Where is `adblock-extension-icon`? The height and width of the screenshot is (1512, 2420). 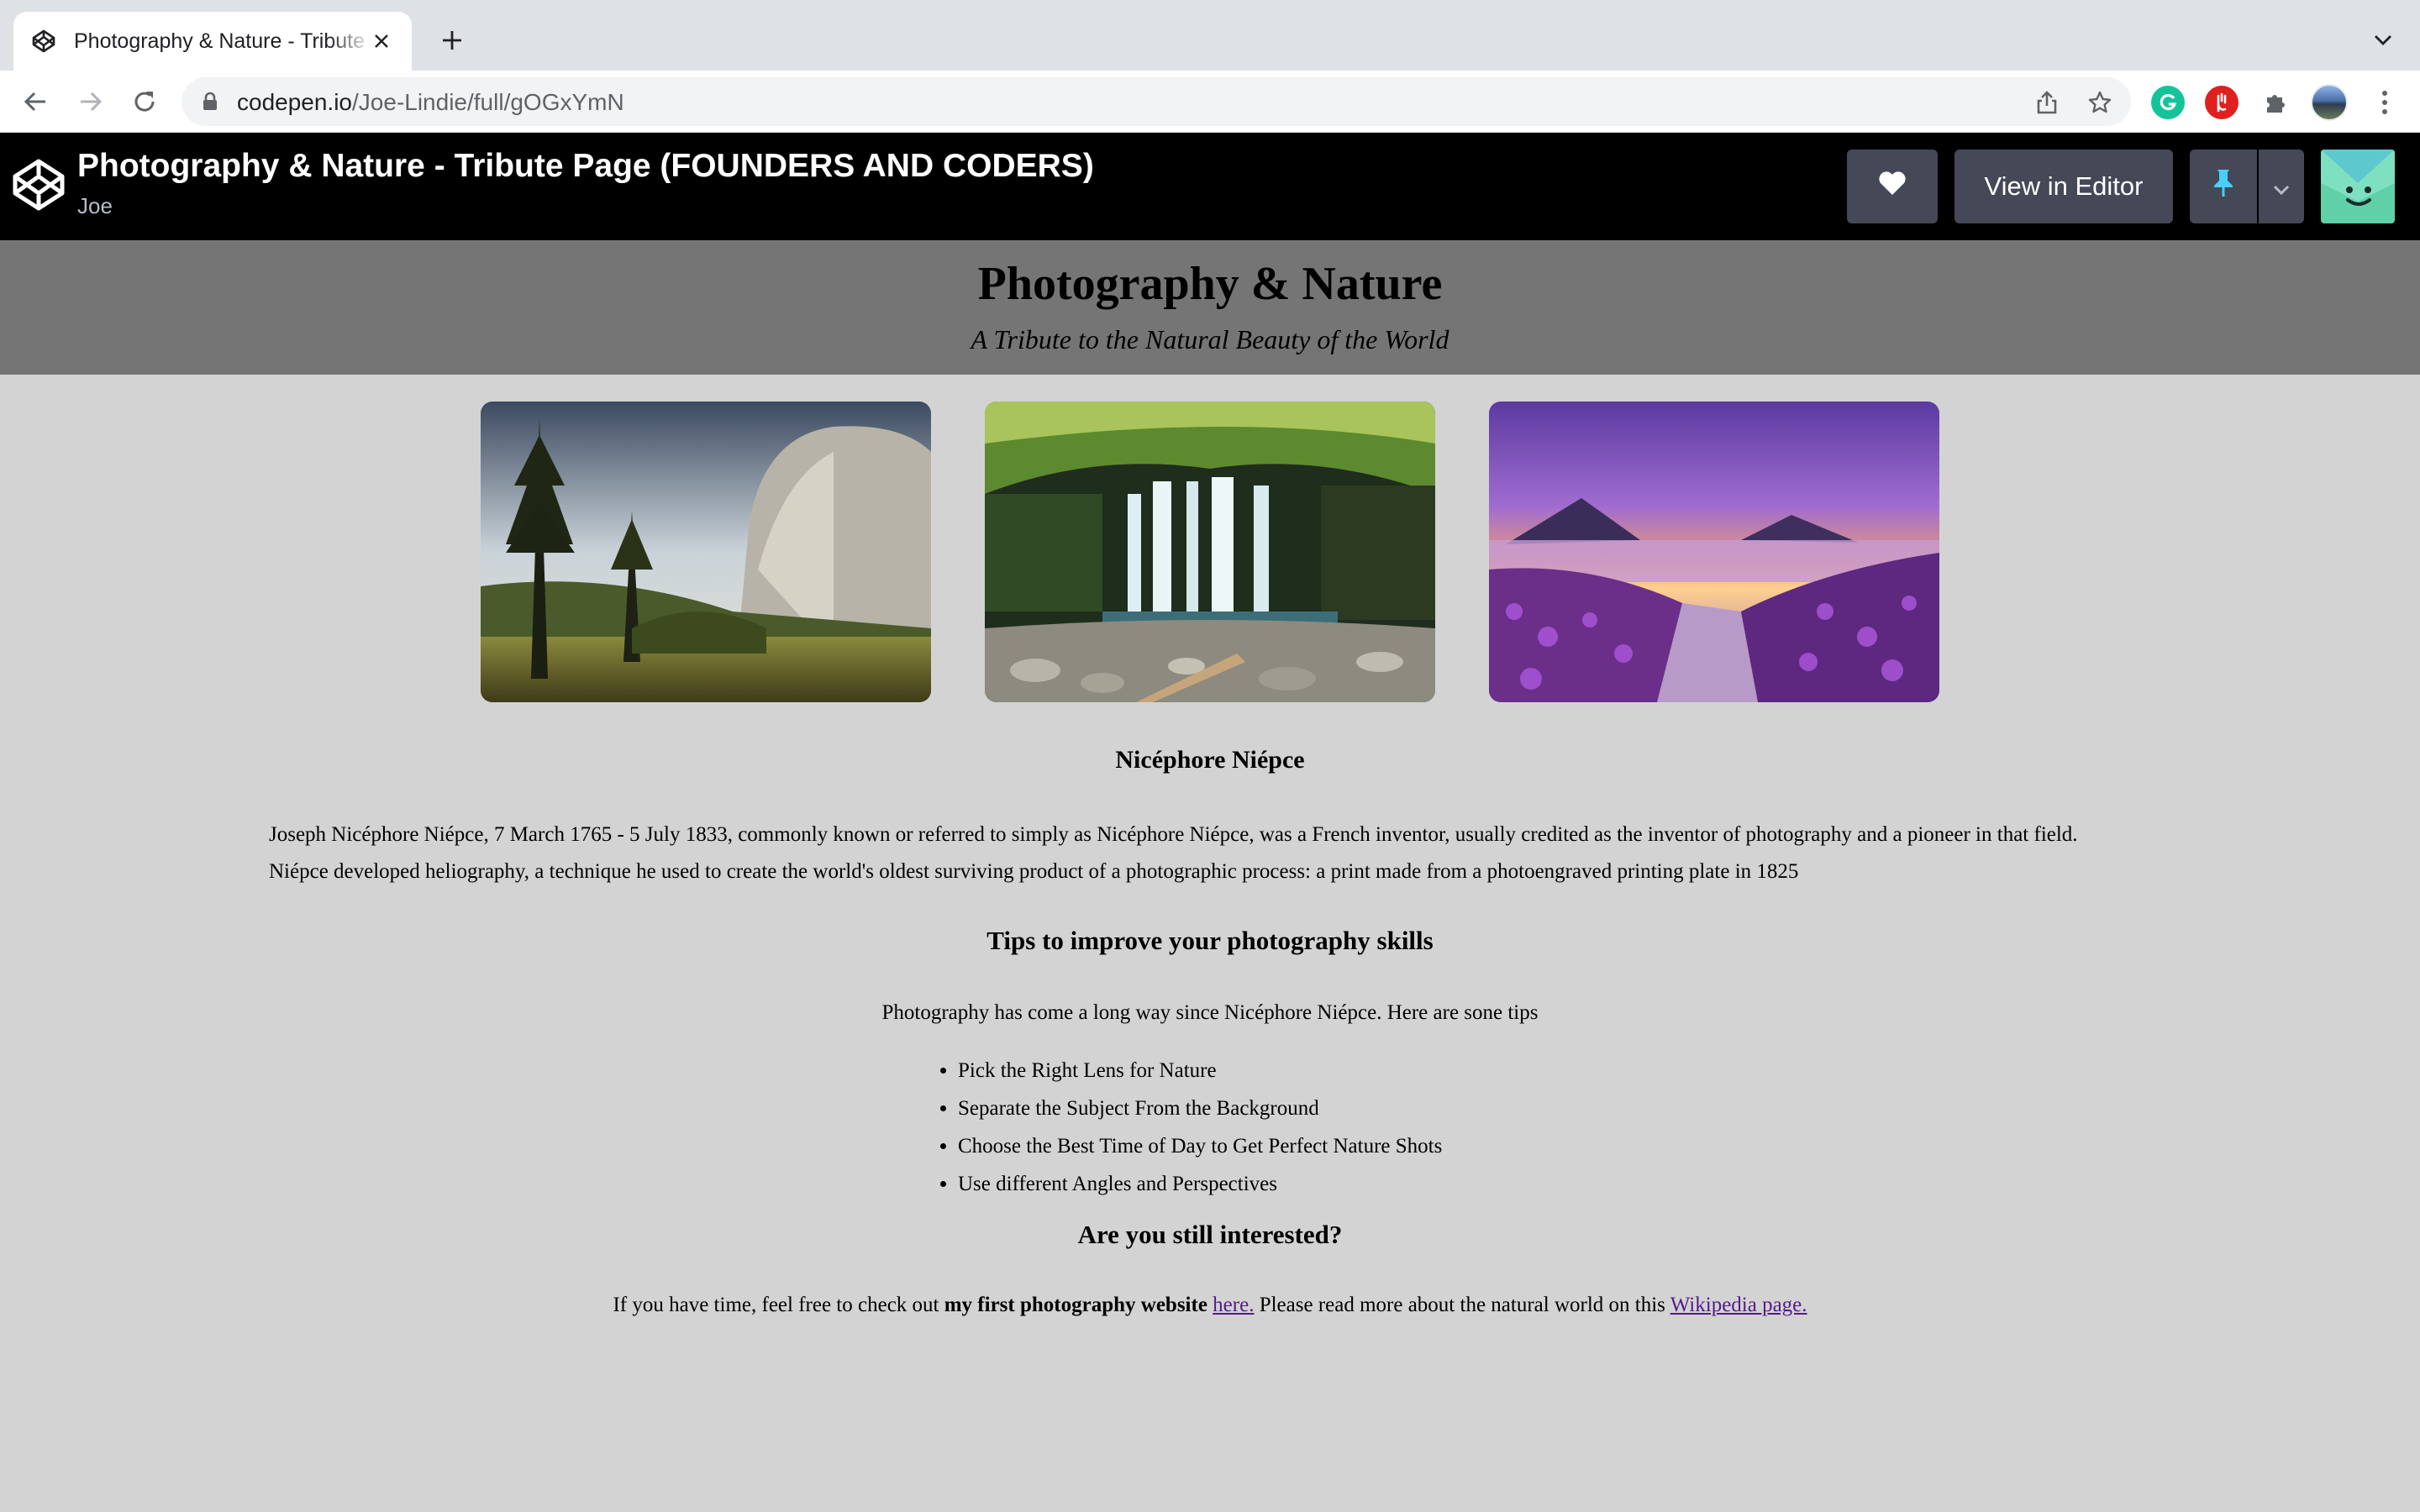
adblock-extension-icon is located at coordinates (2221, 102).